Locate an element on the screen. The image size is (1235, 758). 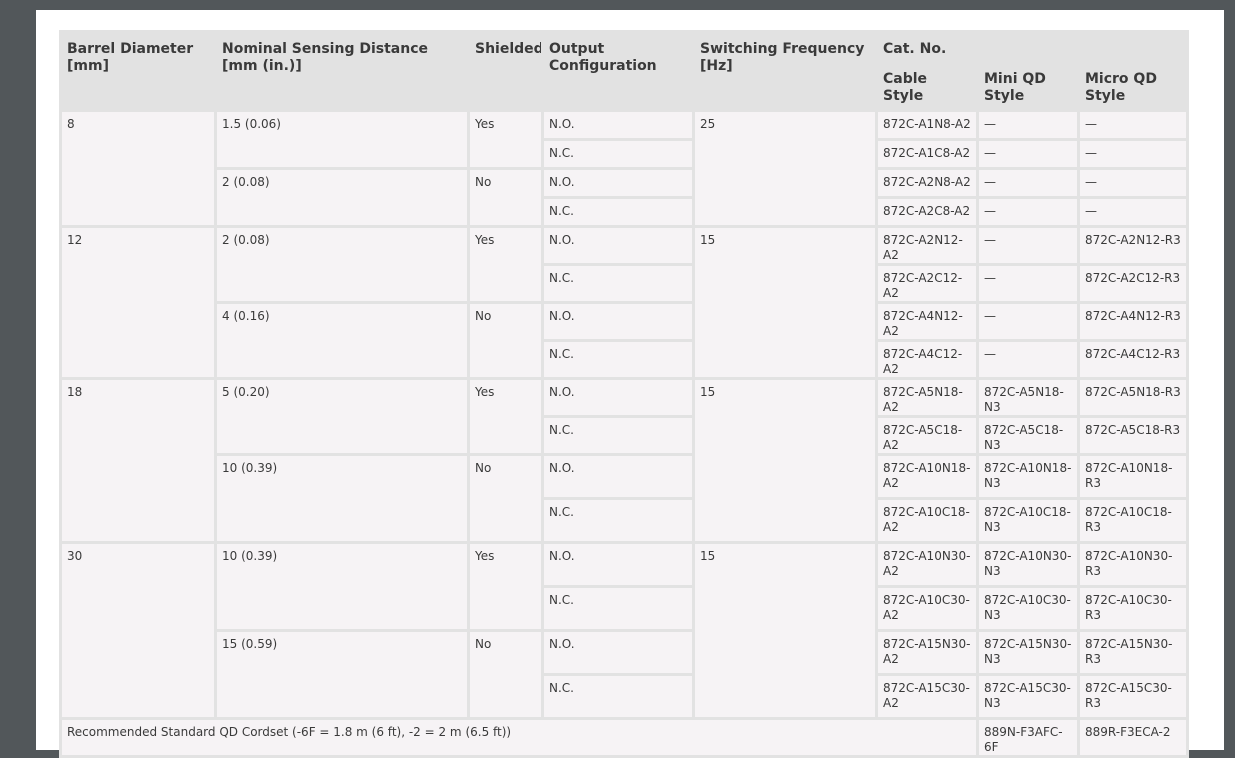
cable-style-cell: 872C-A10N18-A2 is located at coordinates (927, 476).